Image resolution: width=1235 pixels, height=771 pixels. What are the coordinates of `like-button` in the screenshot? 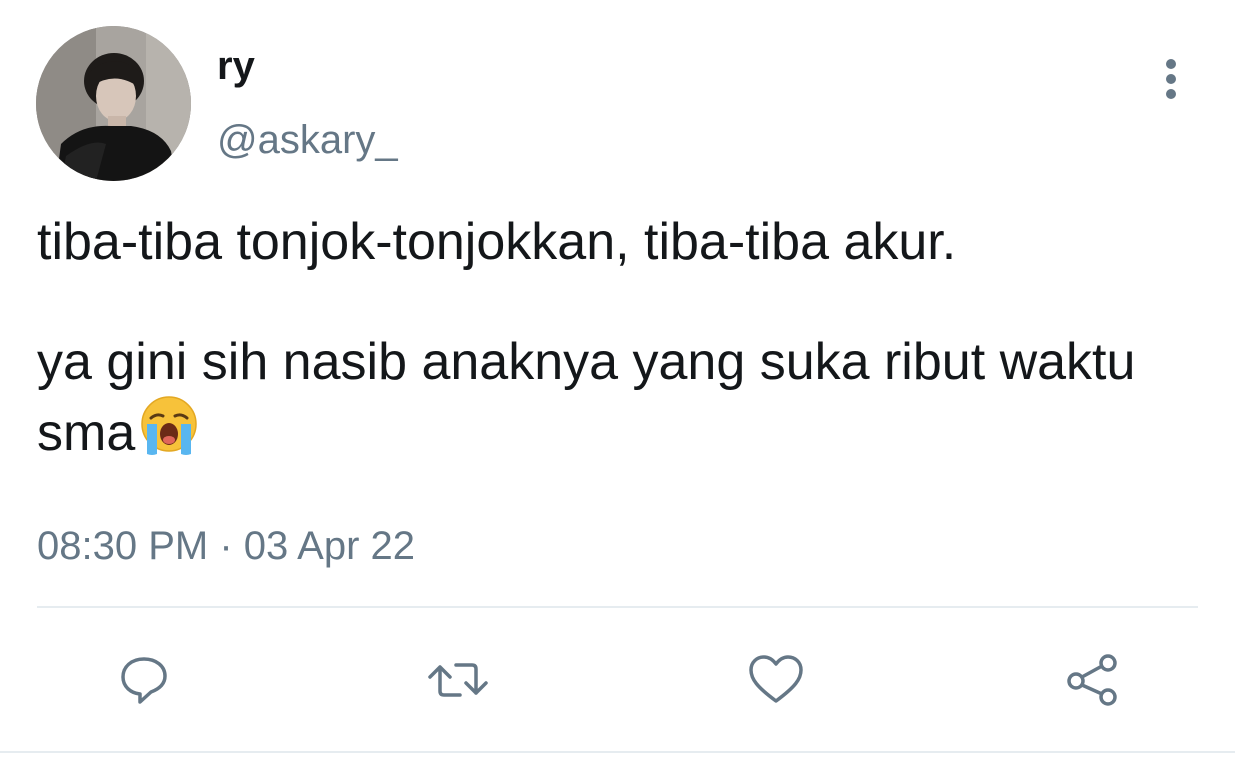 It's located at (776, 680).